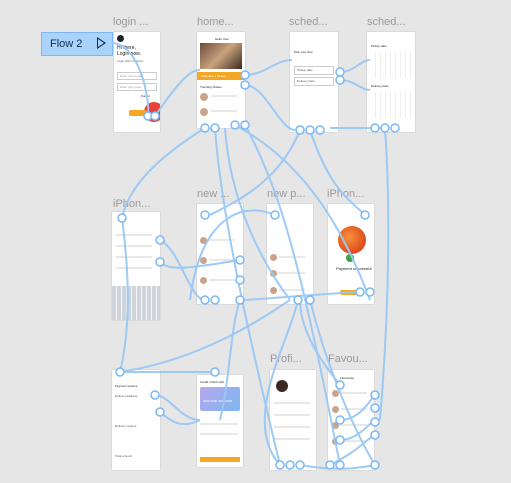 Image resolution: width=511 pixels, height=483 pixels. What do you see at coordinates (126, 396) in the screenshot?
I see `delivery-address-label: Delivery address` at bounding box center [126, 396].